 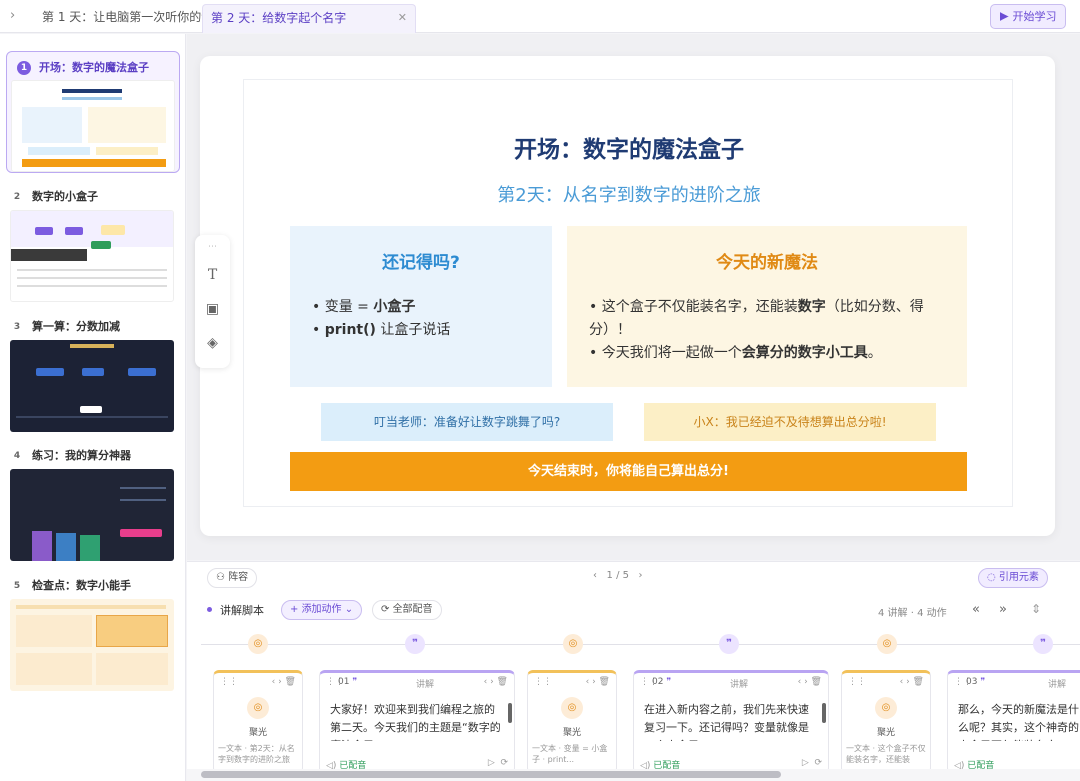 I want to click on list-item: • 这个盒子不仅能装名字，还能装数字（比如分数、得分）！, so click(x=756, y=318).